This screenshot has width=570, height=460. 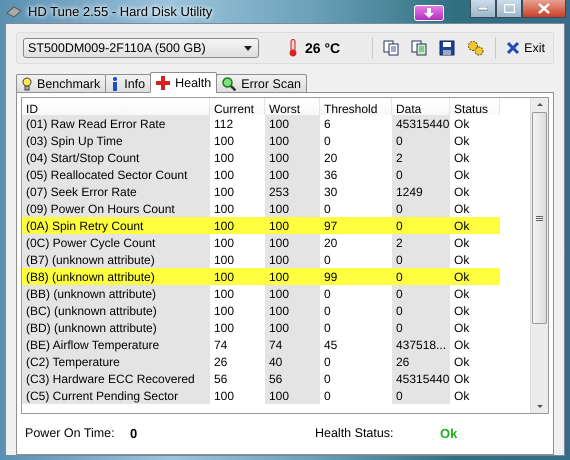 What do you see at coordinates (115, 83) in the screenshot?
I see `info-icon` at bounding box center [115, 83].